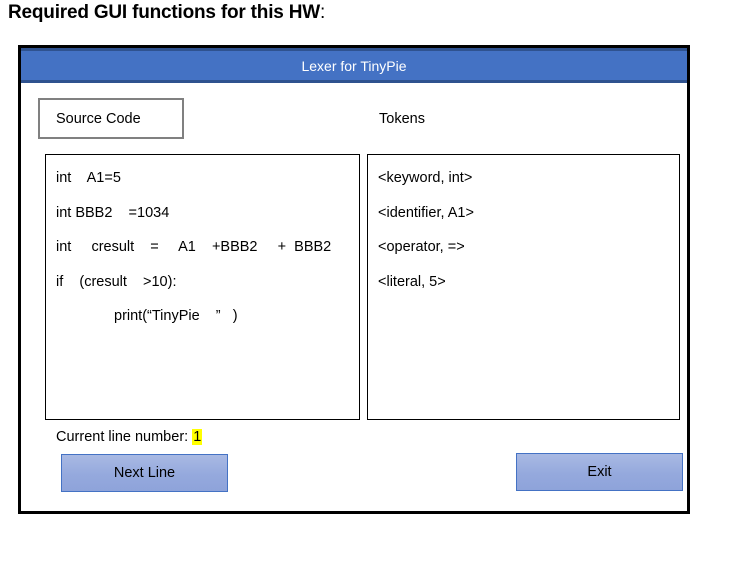 This screenshot has height=572, width=750. What do you see at coordinates (322, 12) in the screenshot?
I see `page-title-colon: :` at bounding box center [322, 12].